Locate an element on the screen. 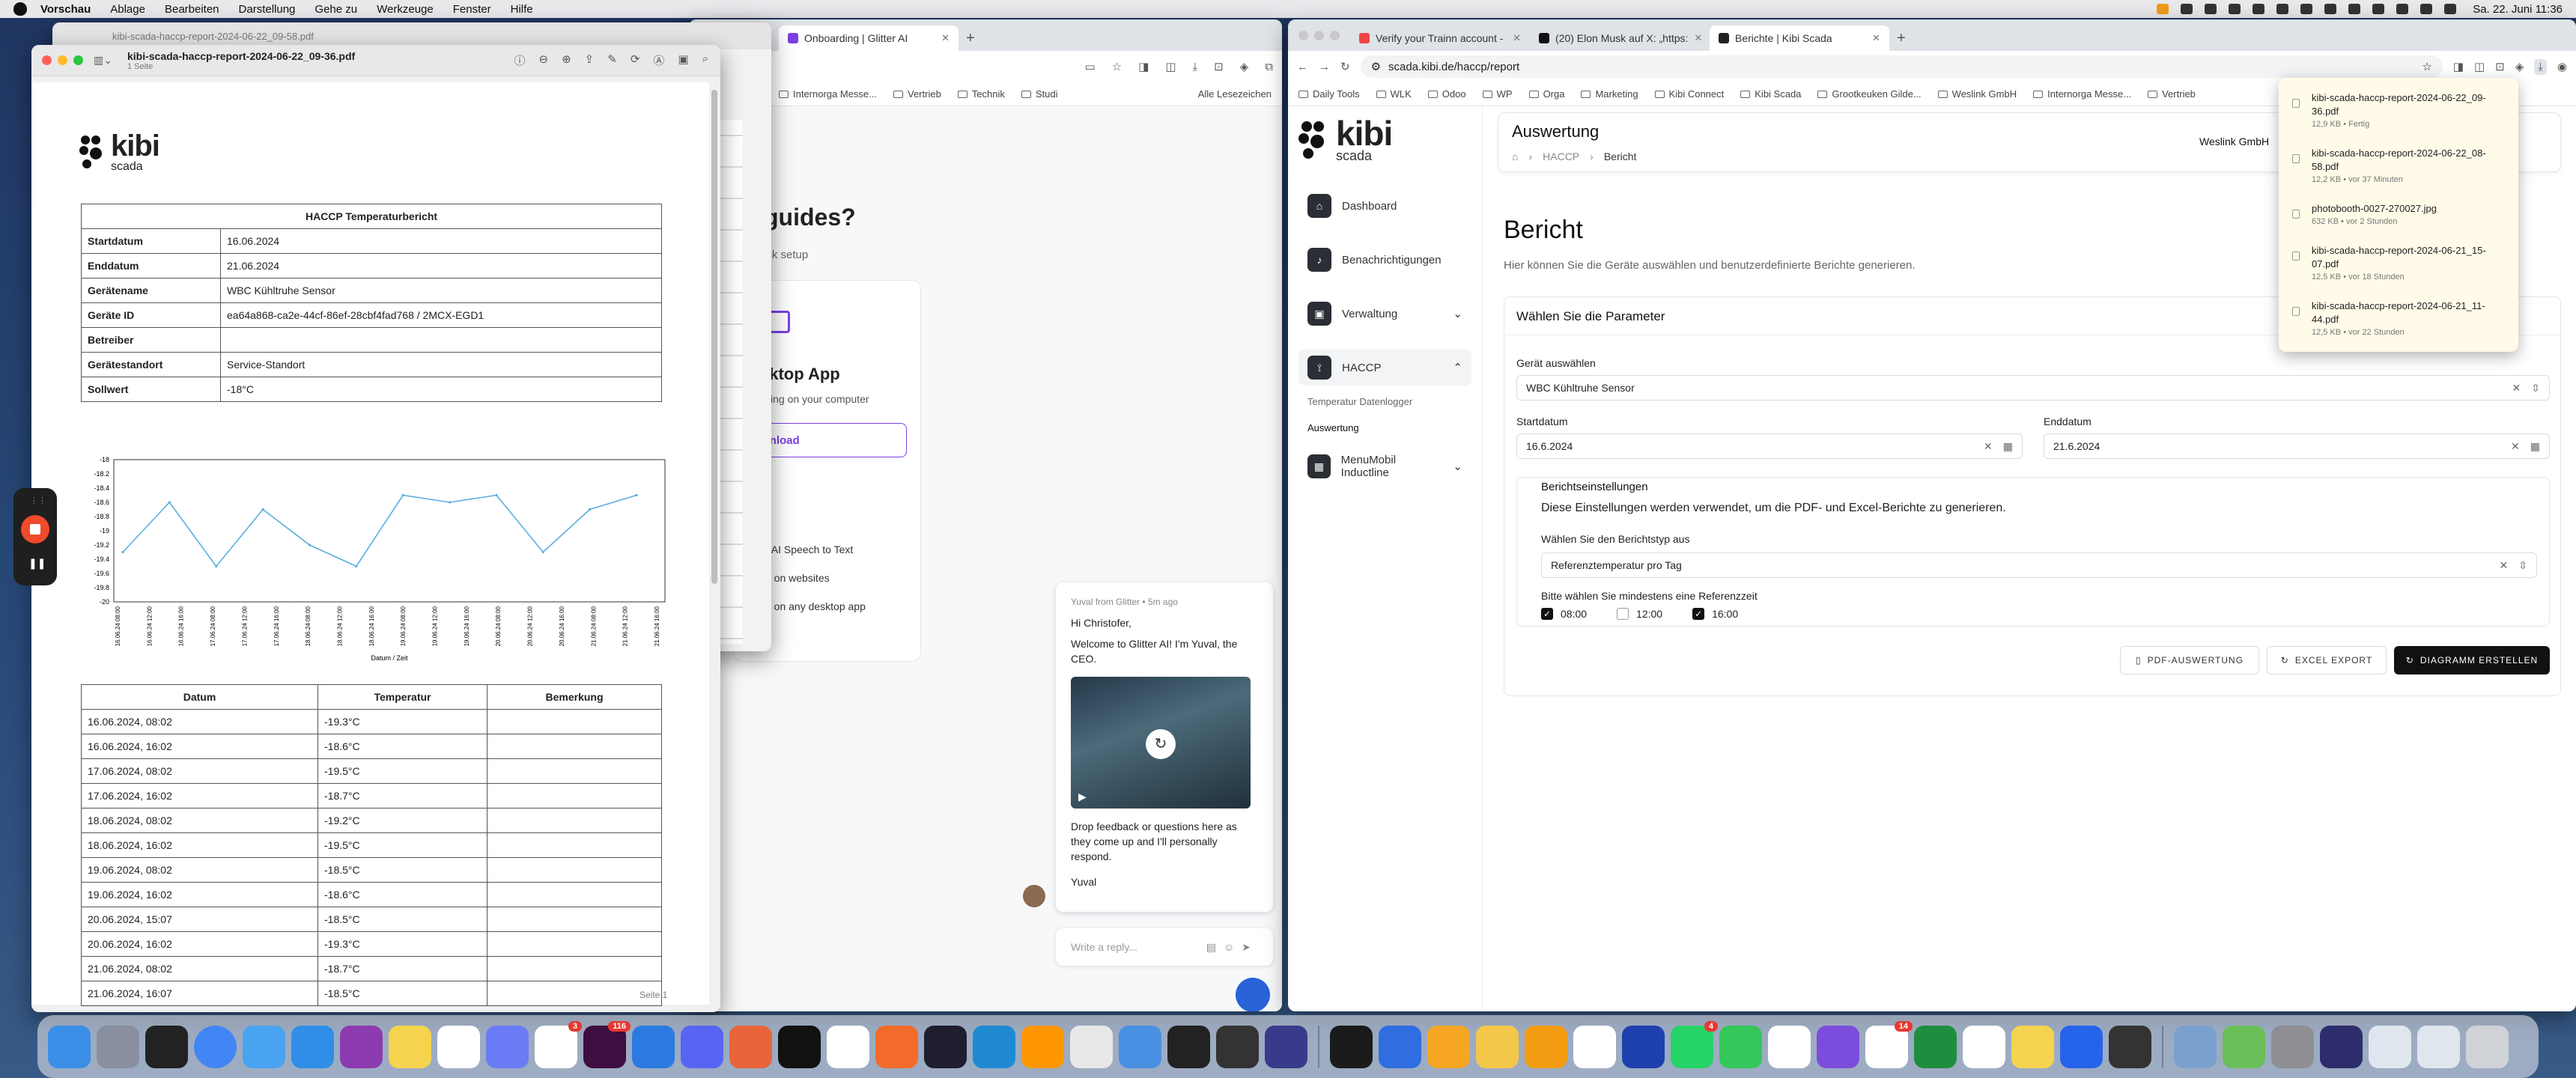  menu-app-name: Vorschau is located at coordinates (65, 9).